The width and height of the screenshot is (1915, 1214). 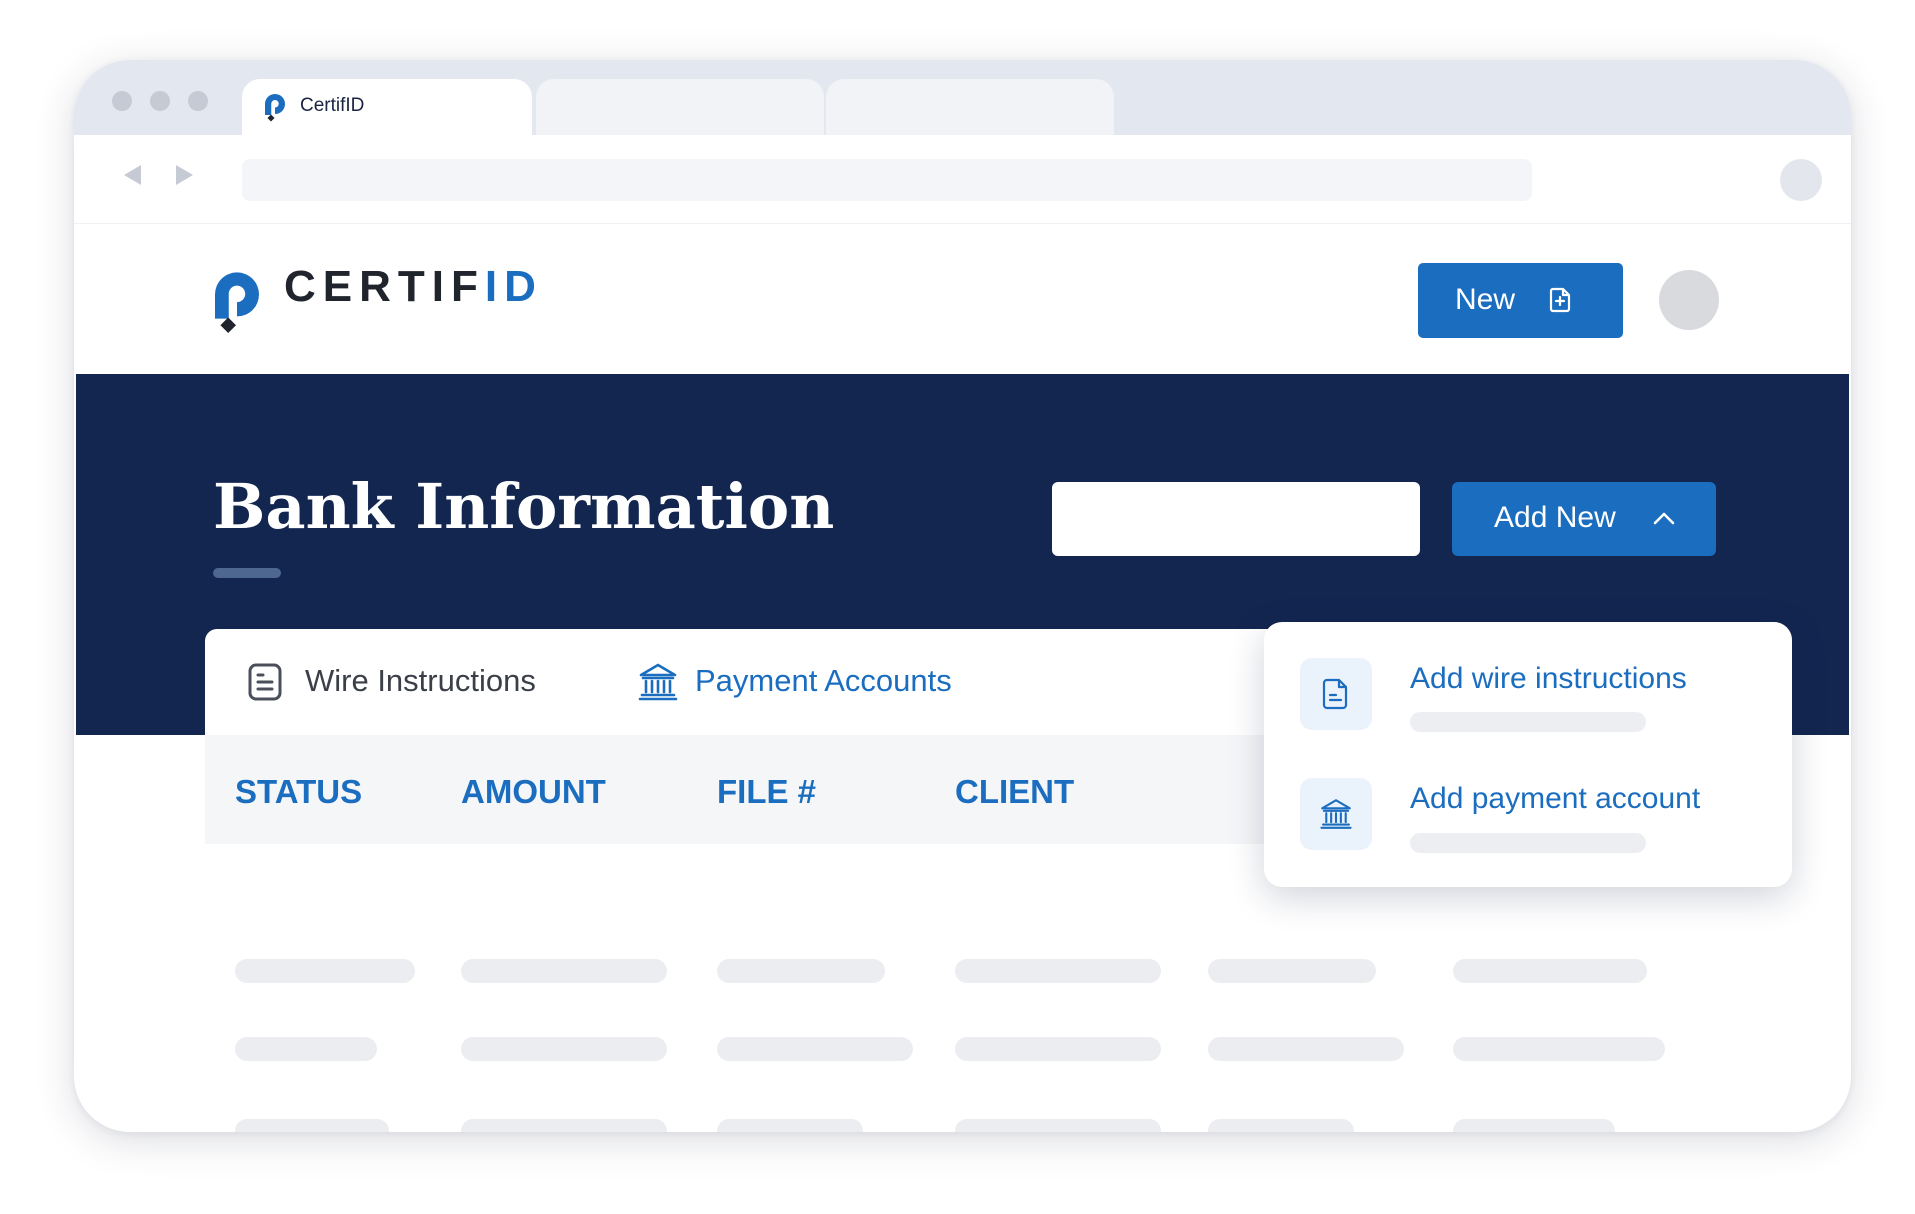 What do you see at coordinates (1560, 300) in the screenshot?
I see `new-document-icon` at bounding box center [1560, 300].